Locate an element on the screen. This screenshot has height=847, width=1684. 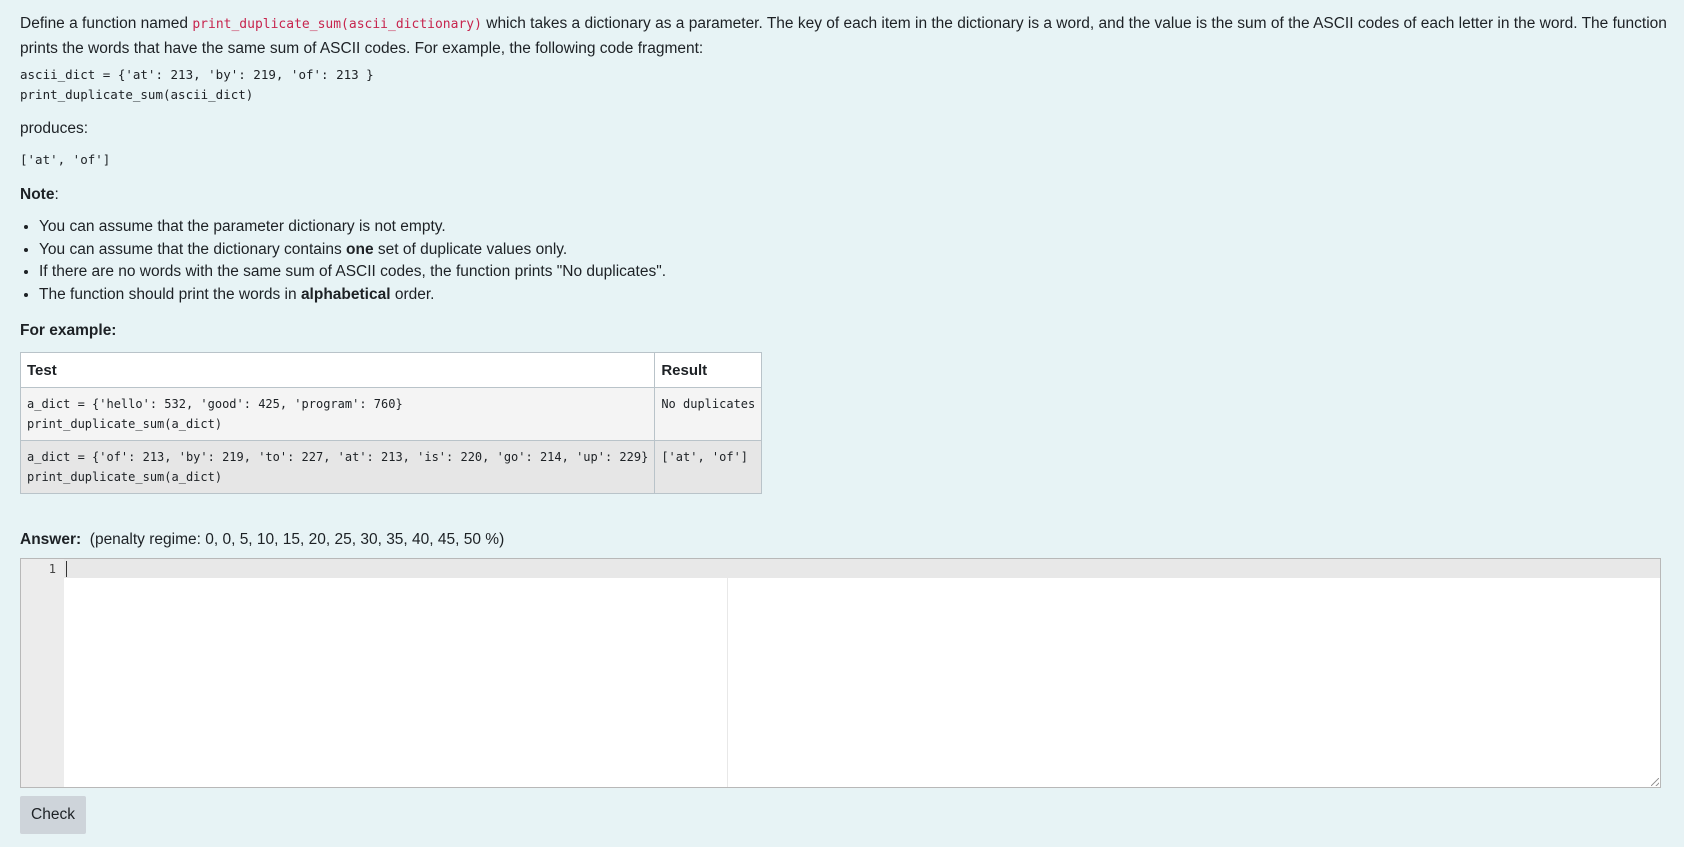
answer-label: Answer: is located at coordinates (51, 539).